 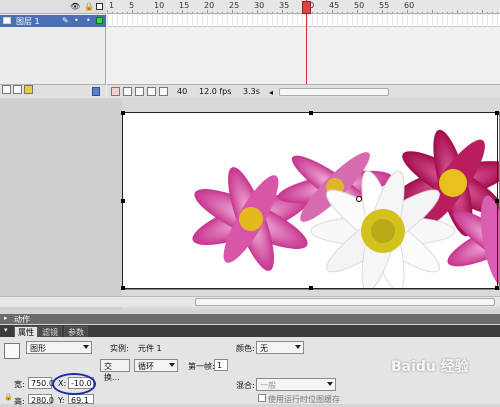 What do you see at coordinates (75, 6) in the screenshot?
I see `eye-icon: 👁` at bounding box center [75, 6].